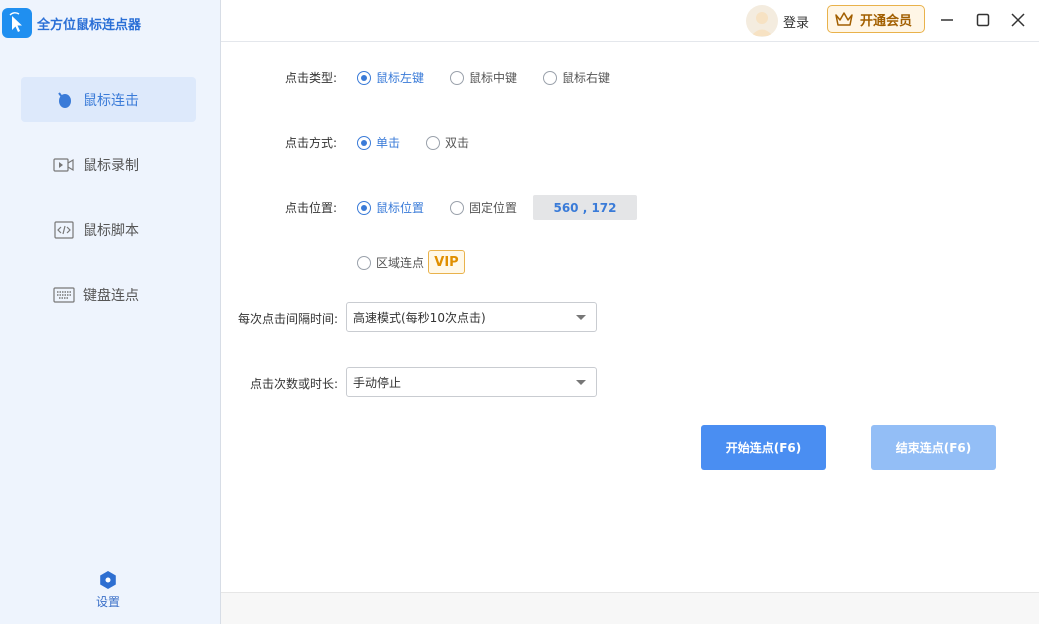 The width and height of the screenshot is (1039, 624). I want to click on radio-single-click: 单击, so click(378, 142).